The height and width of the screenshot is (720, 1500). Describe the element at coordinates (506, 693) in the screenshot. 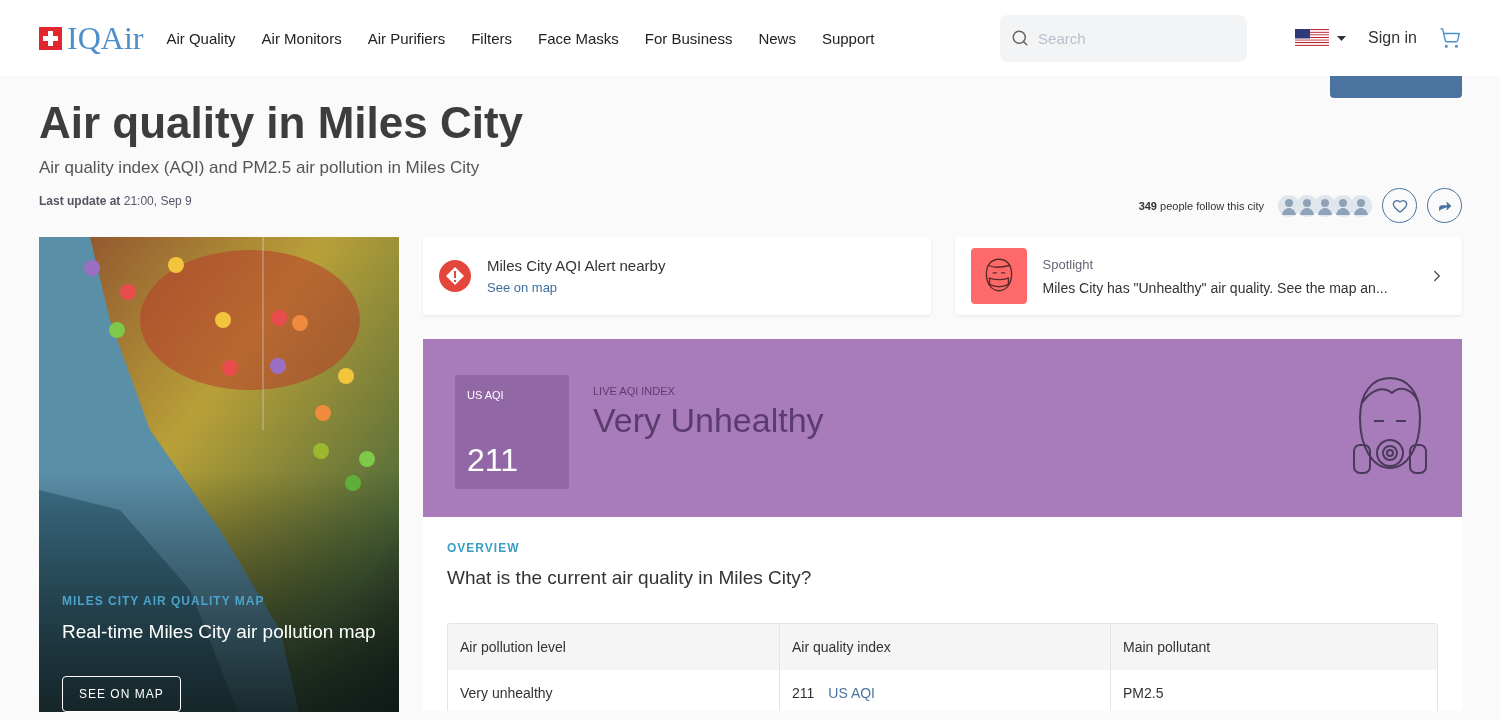

I see `table-cell-text: Very unhealthy` at that location.